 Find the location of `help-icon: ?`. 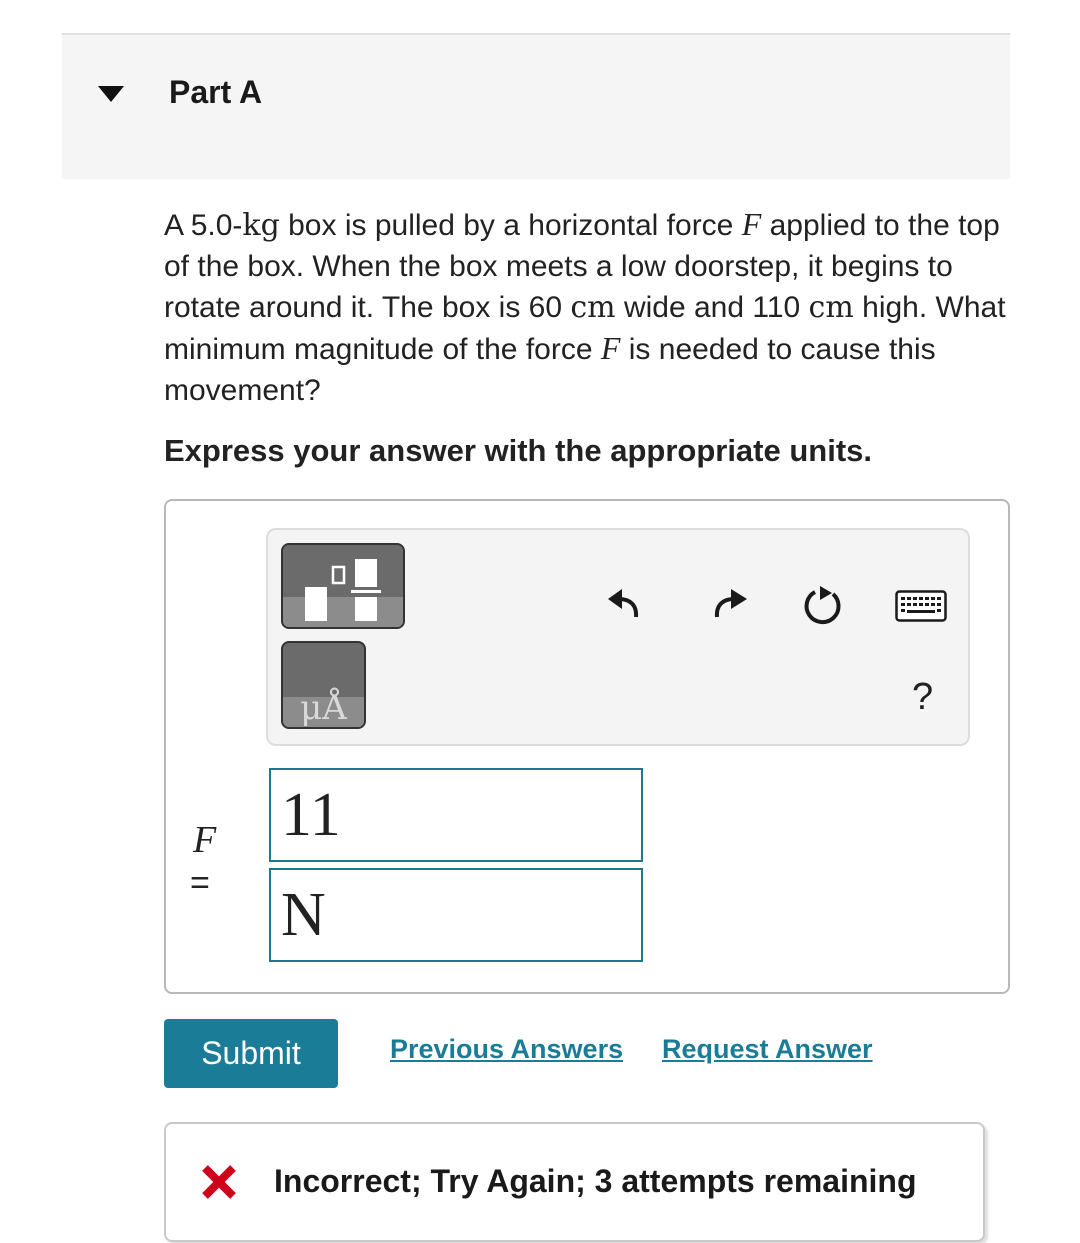

help-icon: ? is located at coordinates (922, 697).